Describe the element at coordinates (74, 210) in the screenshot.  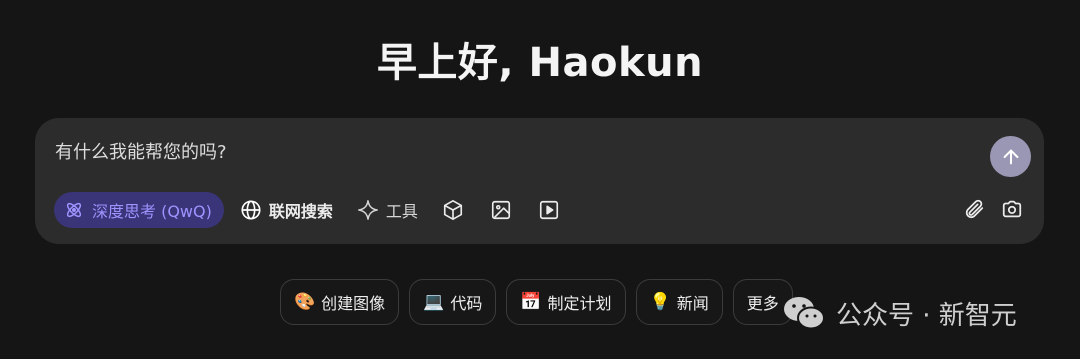
I see `atom-icon` at that location.